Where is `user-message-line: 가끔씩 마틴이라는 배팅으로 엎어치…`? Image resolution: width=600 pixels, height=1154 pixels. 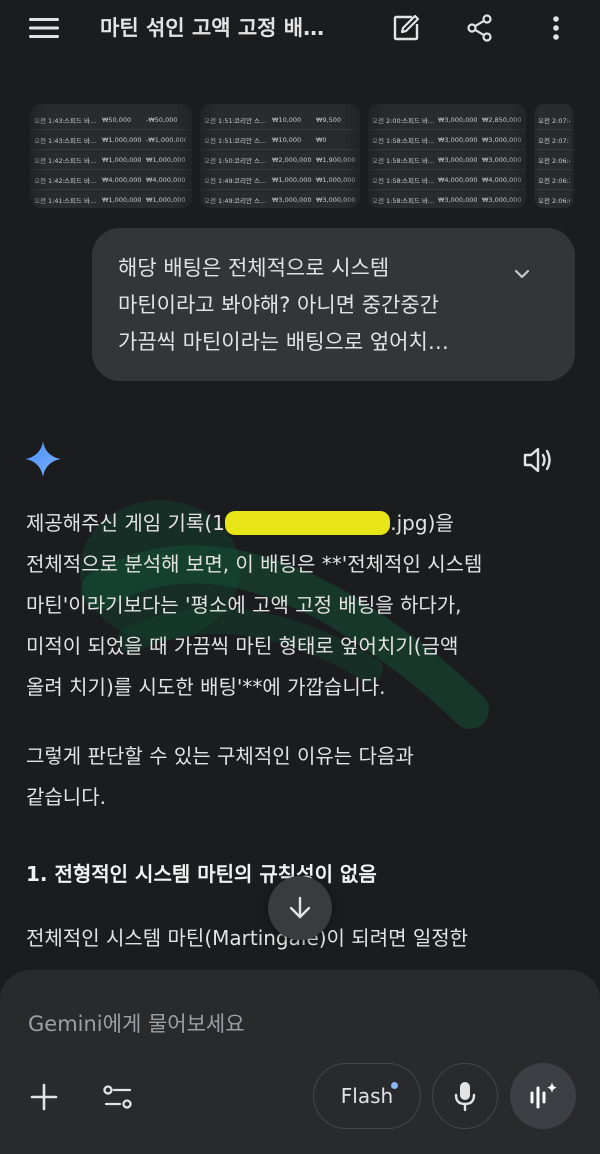 user-message-line: 가끔씩 마틴이라는 배팅으로 엎어치… is located at coordinates (283, 342).